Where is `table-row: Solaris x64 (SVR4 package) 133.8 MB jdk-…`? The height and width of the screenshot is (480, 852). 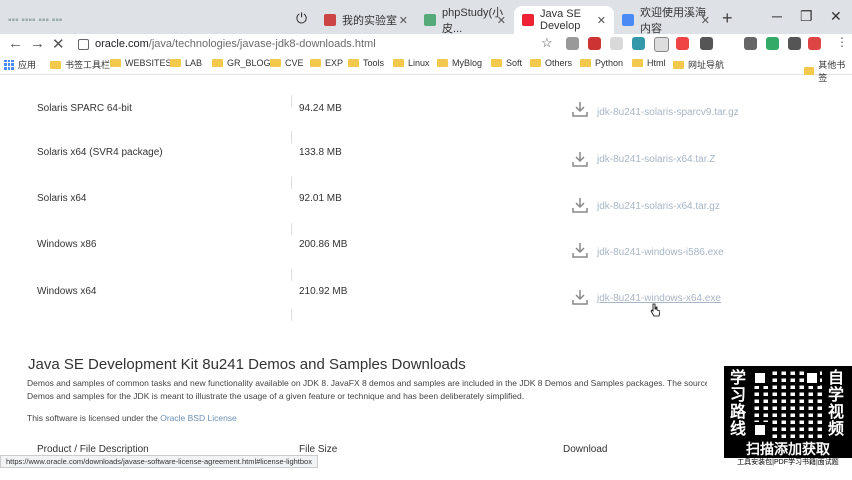
table-row: Solaris x64 (SVR4 package) 133.8 MB jdk-… is located at coordinates (380, 165).